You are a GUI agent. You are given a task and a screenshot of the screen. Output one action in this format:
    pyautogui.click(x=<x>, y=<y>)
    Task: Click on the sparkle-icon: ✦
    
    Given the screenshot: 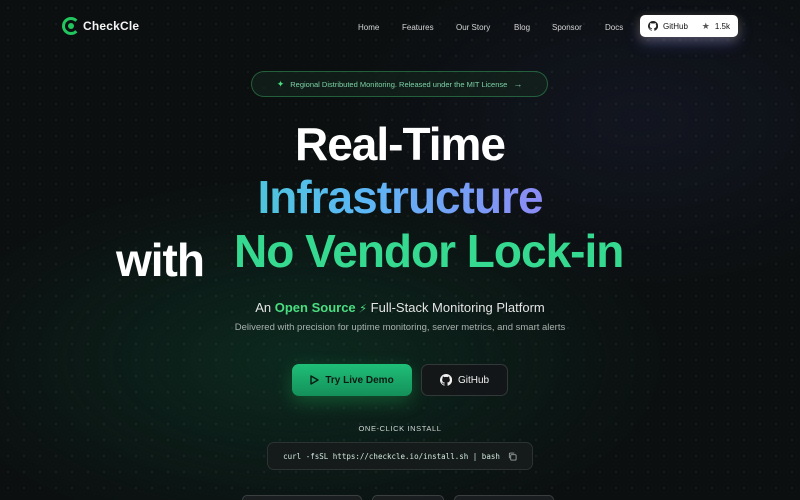 What is the action you would take?
    pyautogui.click(x=280, y=83)
    